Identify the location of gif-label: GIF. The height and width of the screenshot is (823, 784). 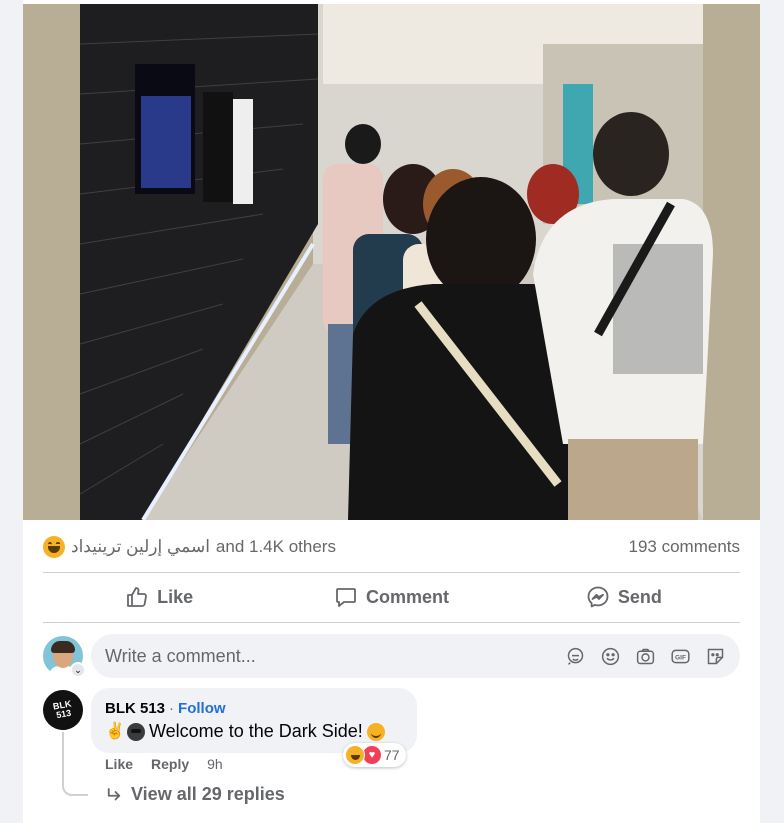
(680, 657).